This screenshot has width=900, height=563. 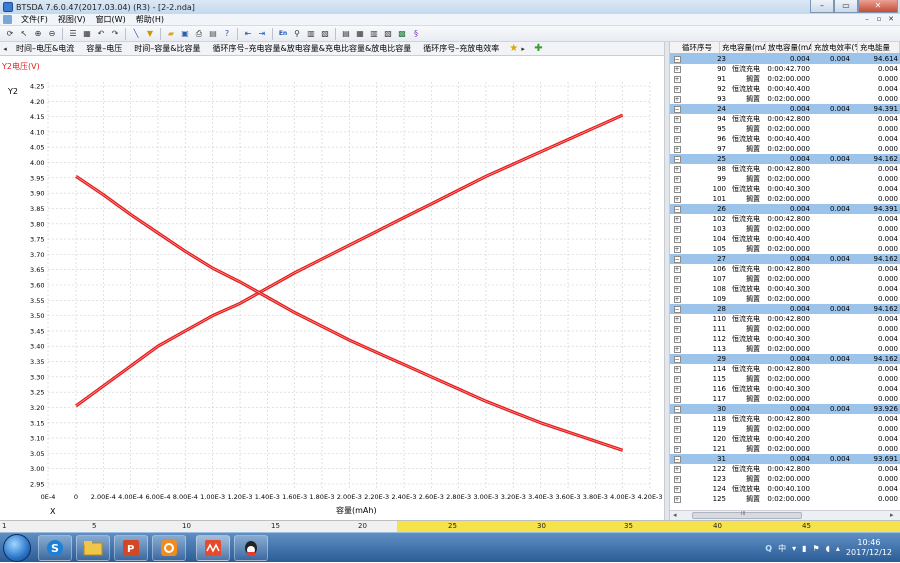 What do you see at coordinates (374, 34) in the screenshot?
I see `layout-3-icon: ▥` at bounding box center [374, 34].